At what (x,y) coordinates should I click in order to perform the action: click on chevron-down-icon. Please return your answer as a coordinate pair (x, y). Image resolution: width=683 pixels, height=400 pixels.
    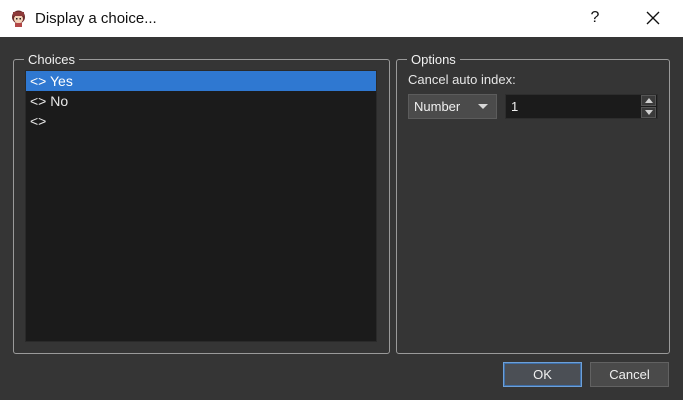
    Looking at the image, I should click on (483, 106).